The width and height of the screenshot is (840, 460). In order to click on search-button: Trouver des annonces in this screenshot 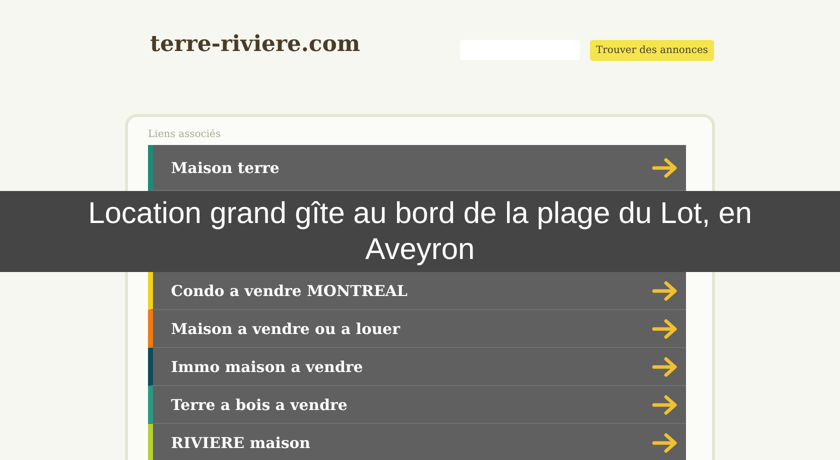, I will do `click(652, 50)`.